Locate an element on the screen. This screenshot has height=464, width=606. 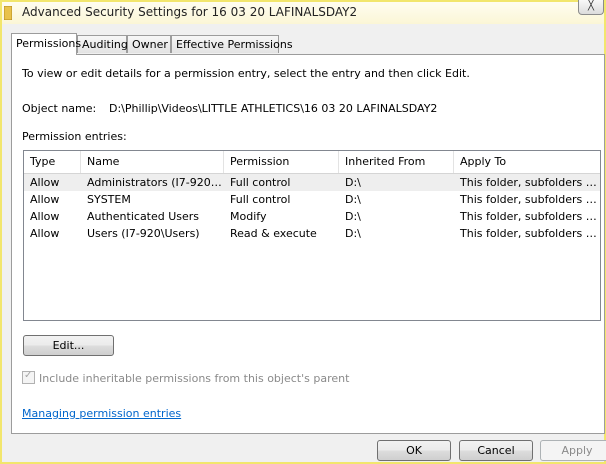
apply-button: Apply is located at coordinates (573, 450).